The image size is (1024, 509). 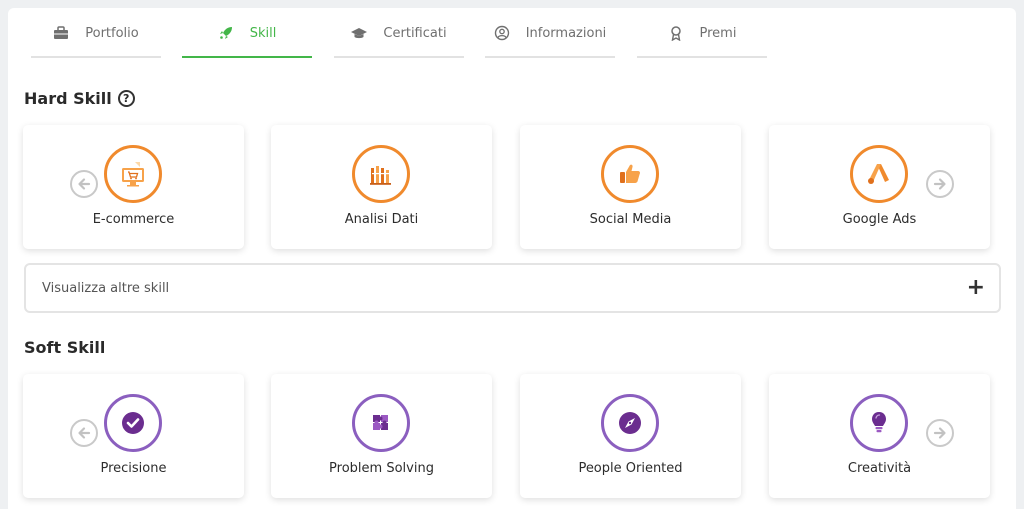 What do you see at coordinates (381, 219) in the screenshot?
I see `skill-label: Analisi Dati` at bounding box center [381, 219].